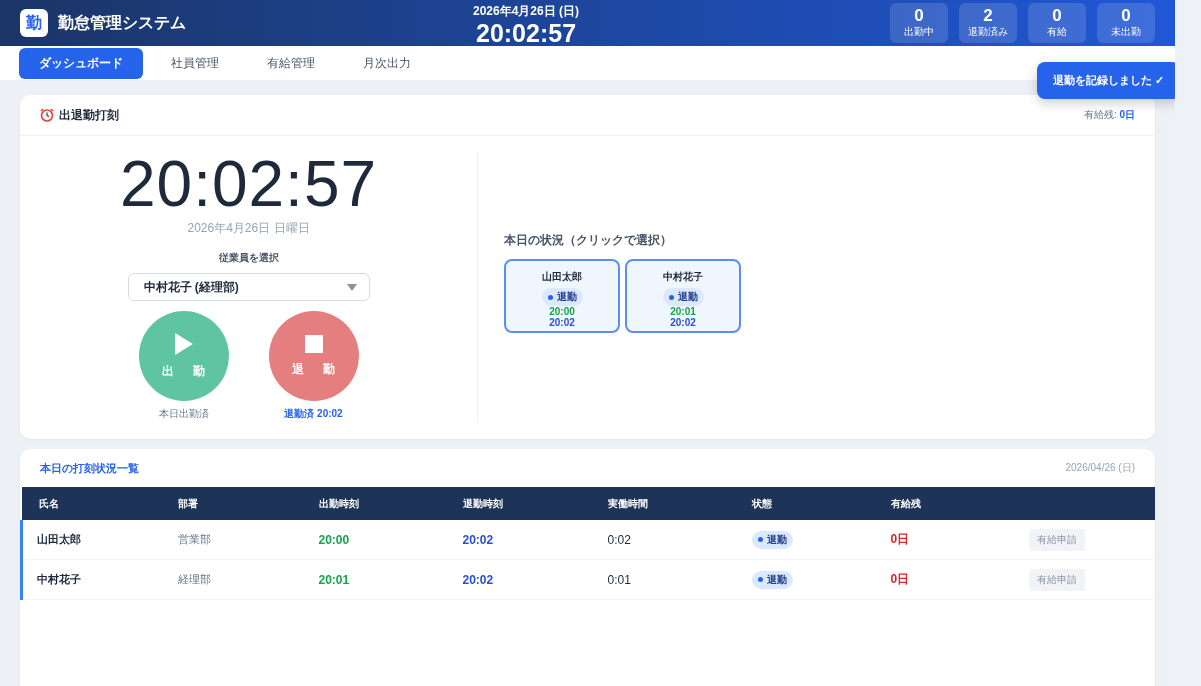 Image resolution: width=1201 pixels, height=686 pixels. What do you see at coordinates (820, 503) in the screenshot?
I see `column-header: 状態` at bounding box center [820, 503].